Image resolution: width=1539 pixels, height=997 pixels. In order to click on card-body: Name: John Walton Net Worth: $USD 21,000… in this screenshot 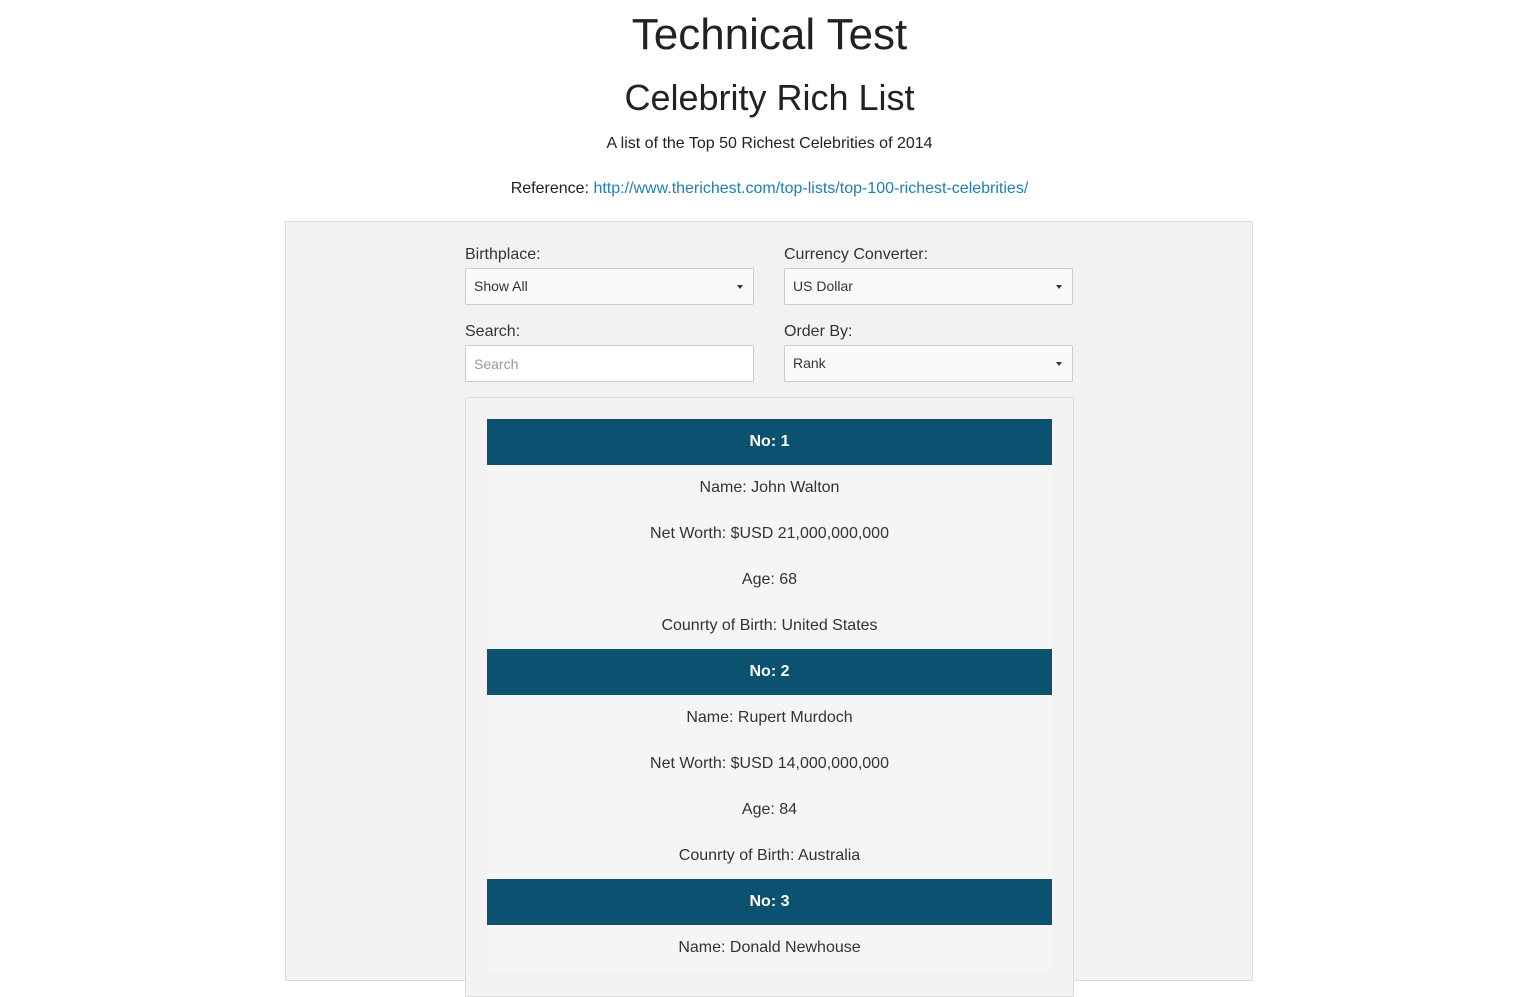, I will do `click(769, 557)`.